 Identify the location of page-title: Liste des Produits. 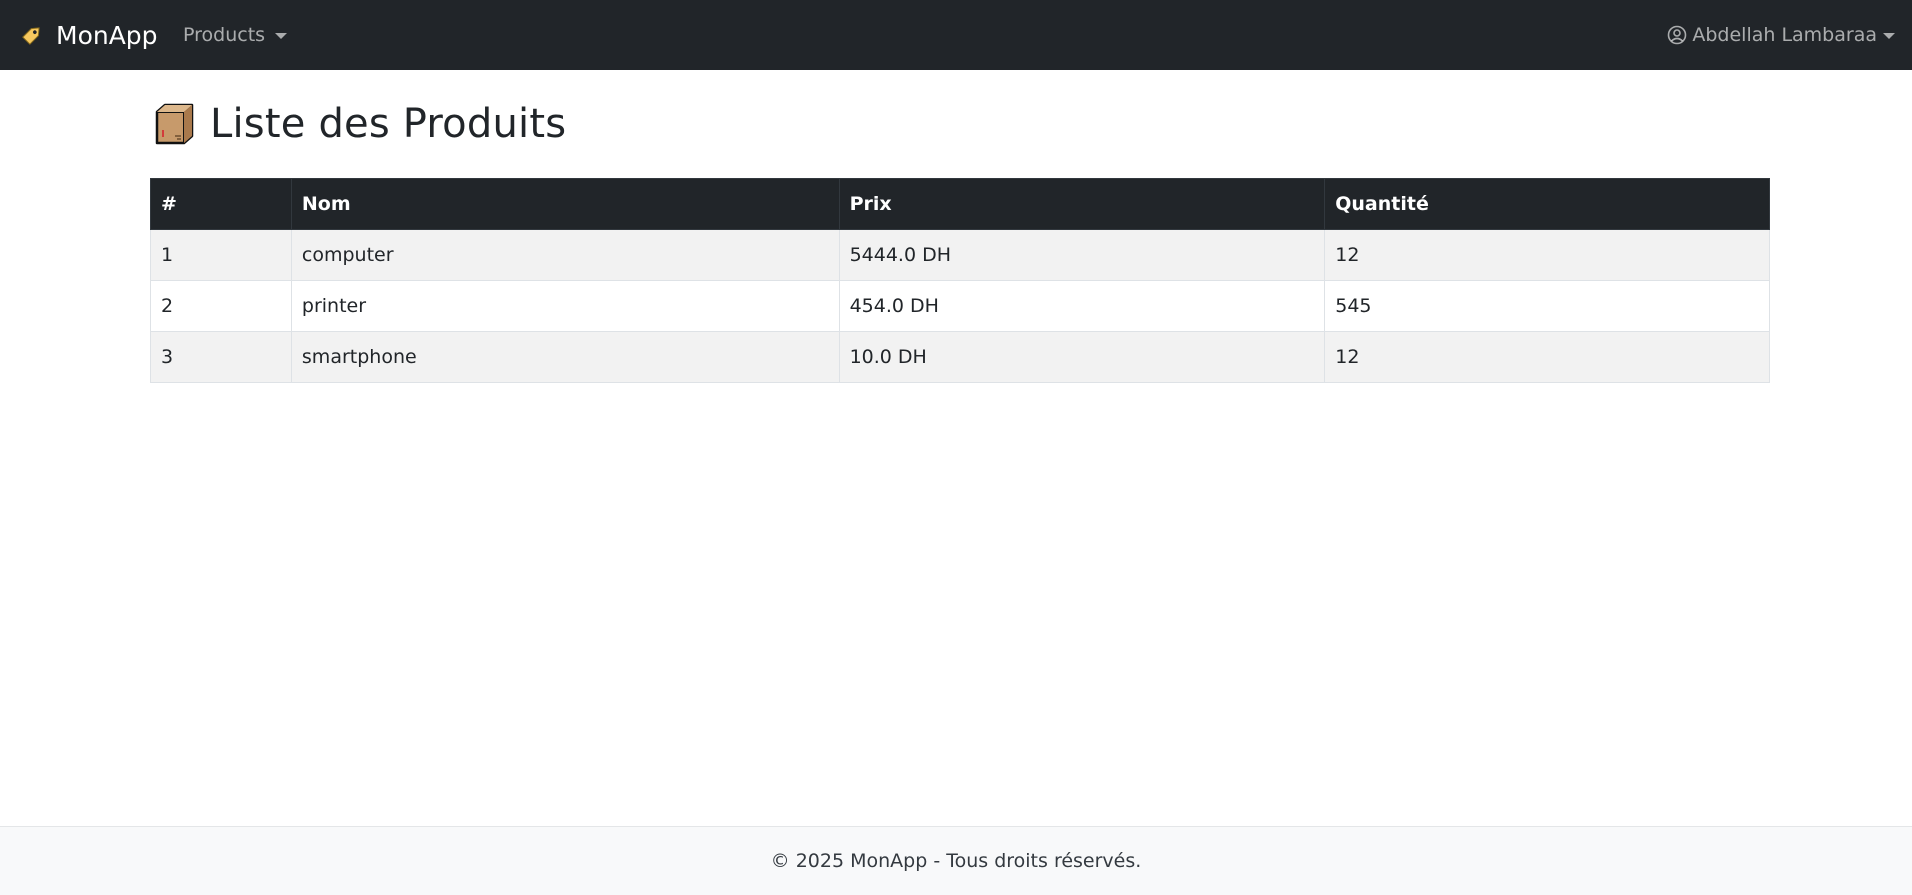
(388, 124).